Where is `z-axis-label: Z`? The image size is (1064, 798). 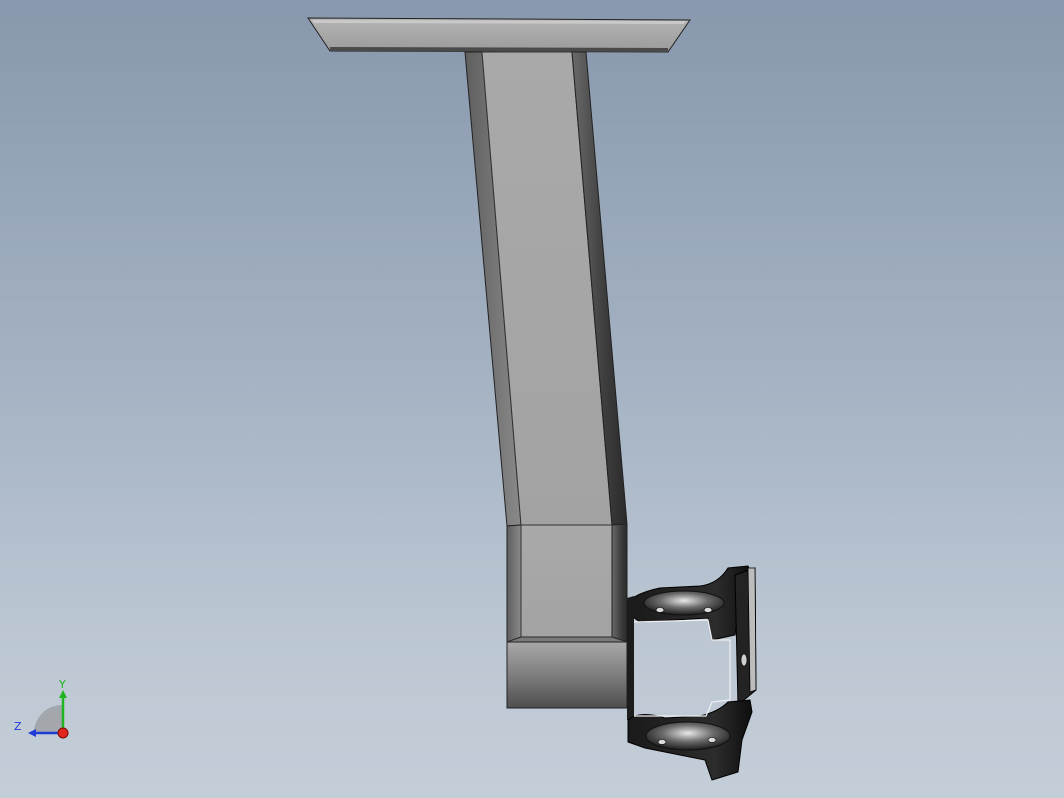
z-axis-label: Z is located at coordinates (18, 726).